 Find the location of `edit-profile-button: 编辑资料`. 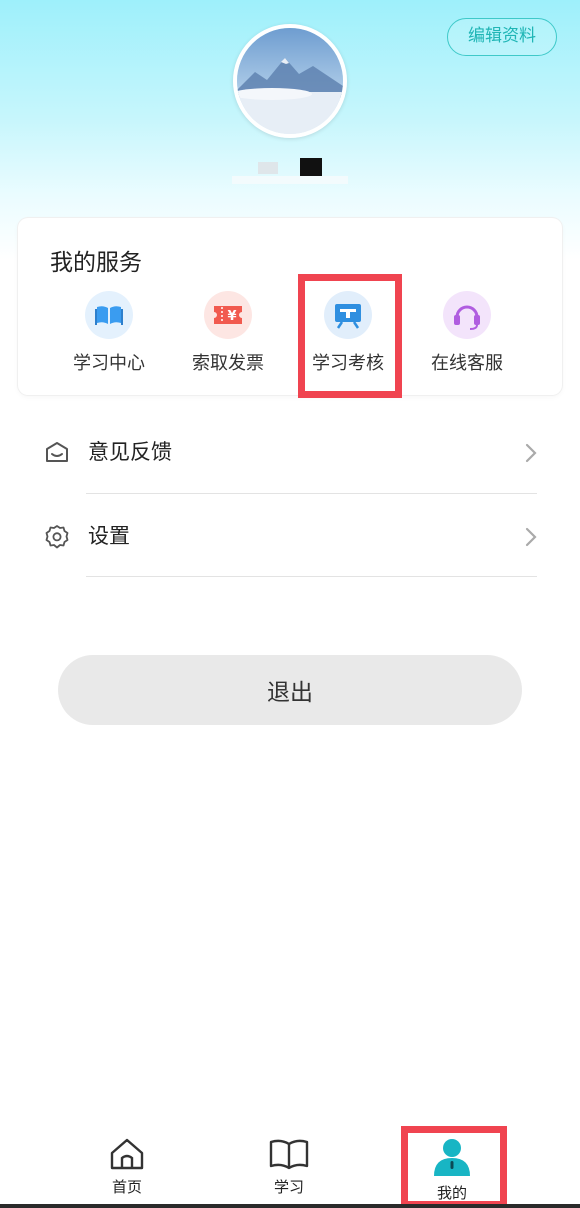

edit-profile-button: 编辑资料 is located at coordinates (502, 37).